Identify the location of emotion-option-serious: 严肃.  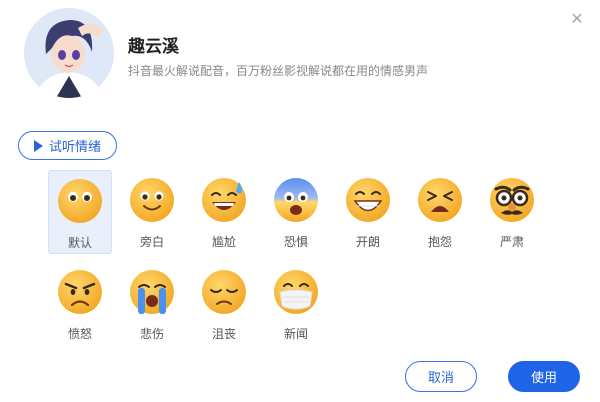
(512, 212).